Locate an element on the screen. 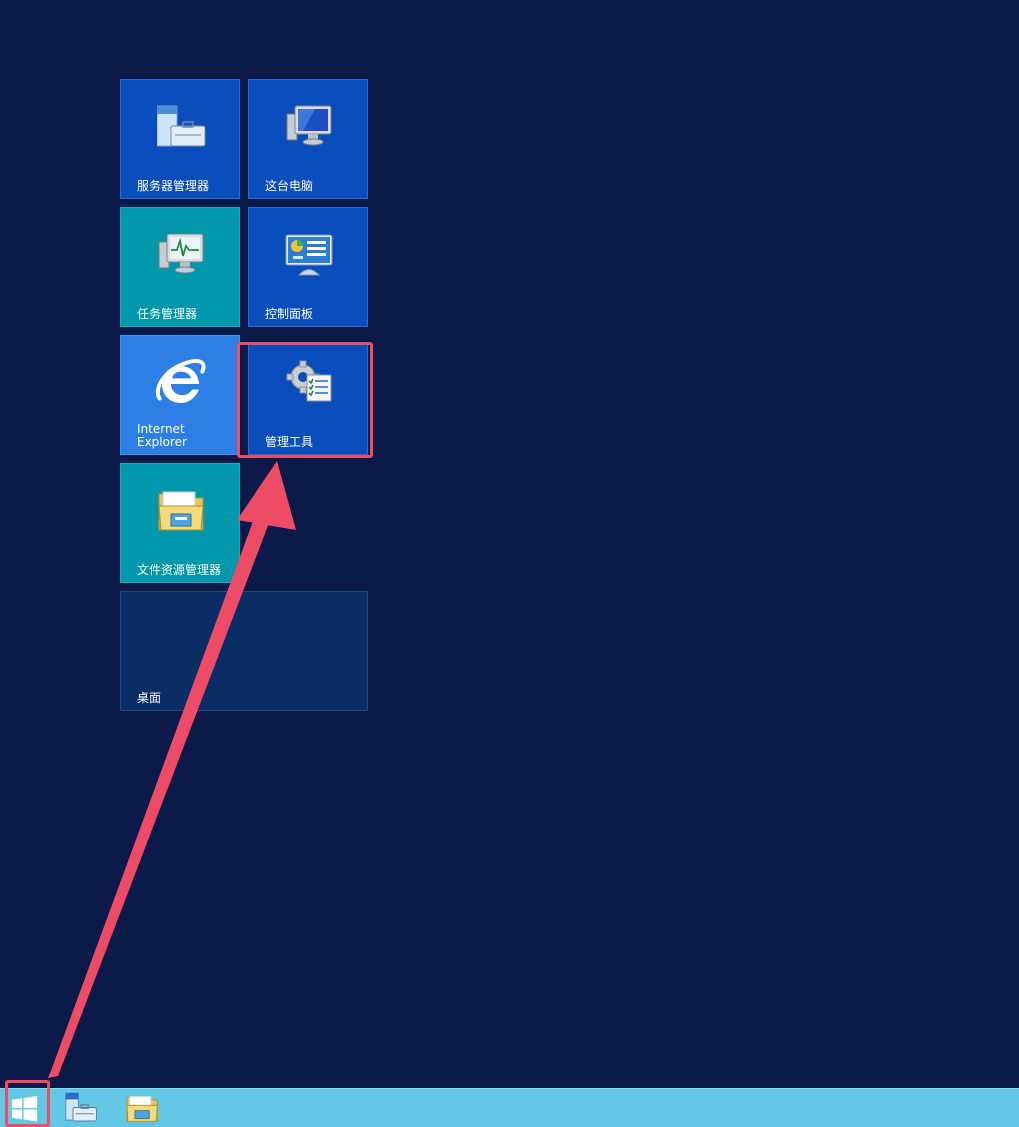  control-panel-icon is located at coordinates (309, 255).